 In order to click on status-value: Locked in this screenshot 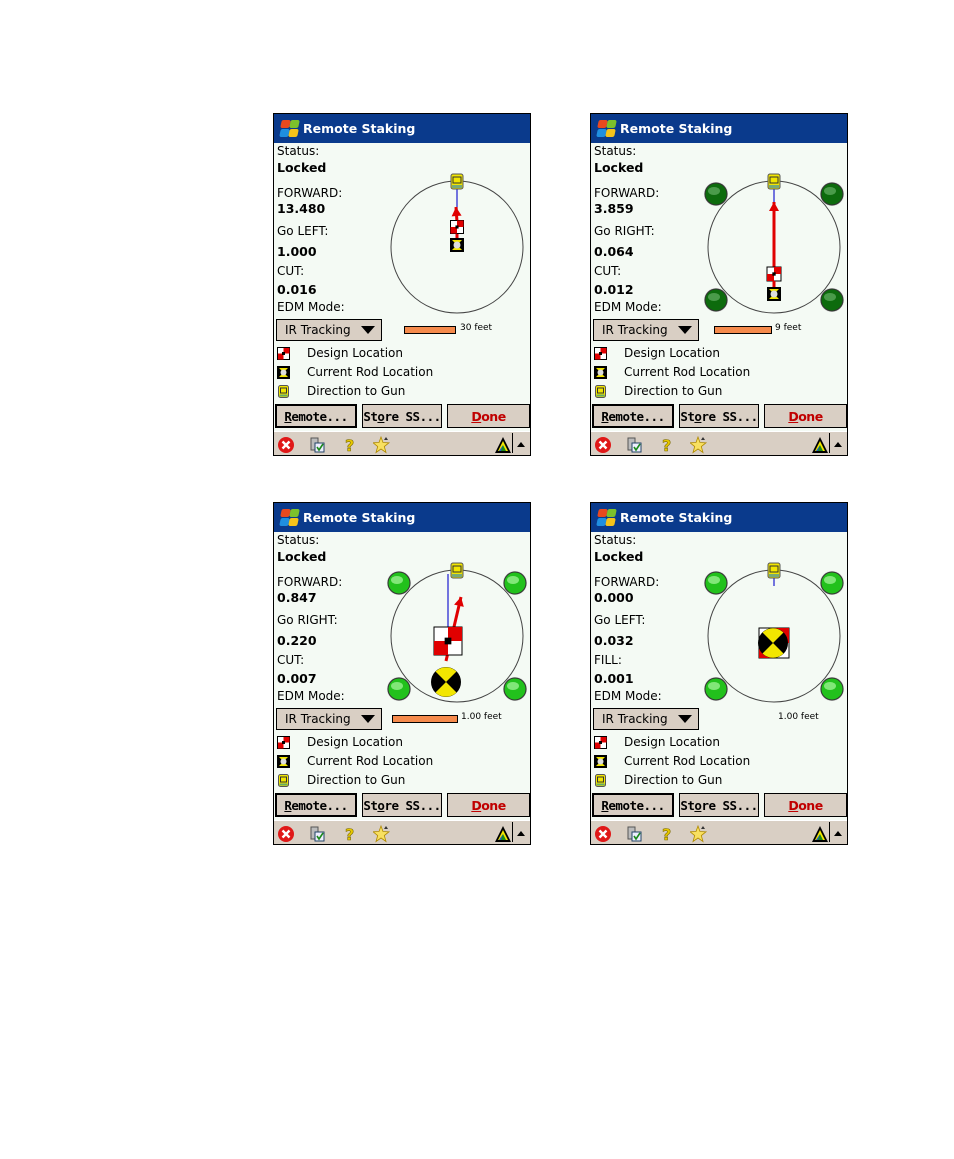, I will do `click(619, 167)`.